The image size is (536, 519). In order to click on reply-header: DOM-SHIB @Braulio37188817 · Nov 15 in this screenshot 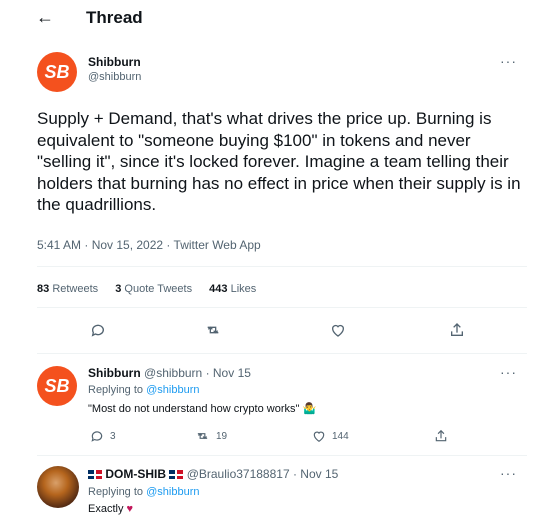, I will do `click(213, 474)`.